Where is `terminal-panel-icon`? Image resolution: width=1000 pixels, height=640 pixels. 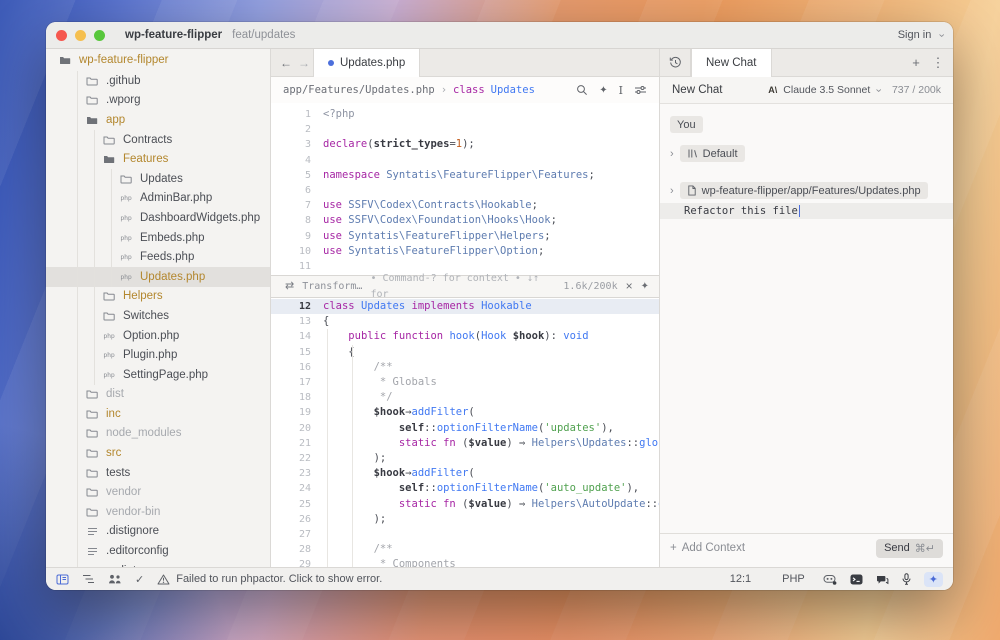
terminal-panel-icon is located at coordinates (856, 579).